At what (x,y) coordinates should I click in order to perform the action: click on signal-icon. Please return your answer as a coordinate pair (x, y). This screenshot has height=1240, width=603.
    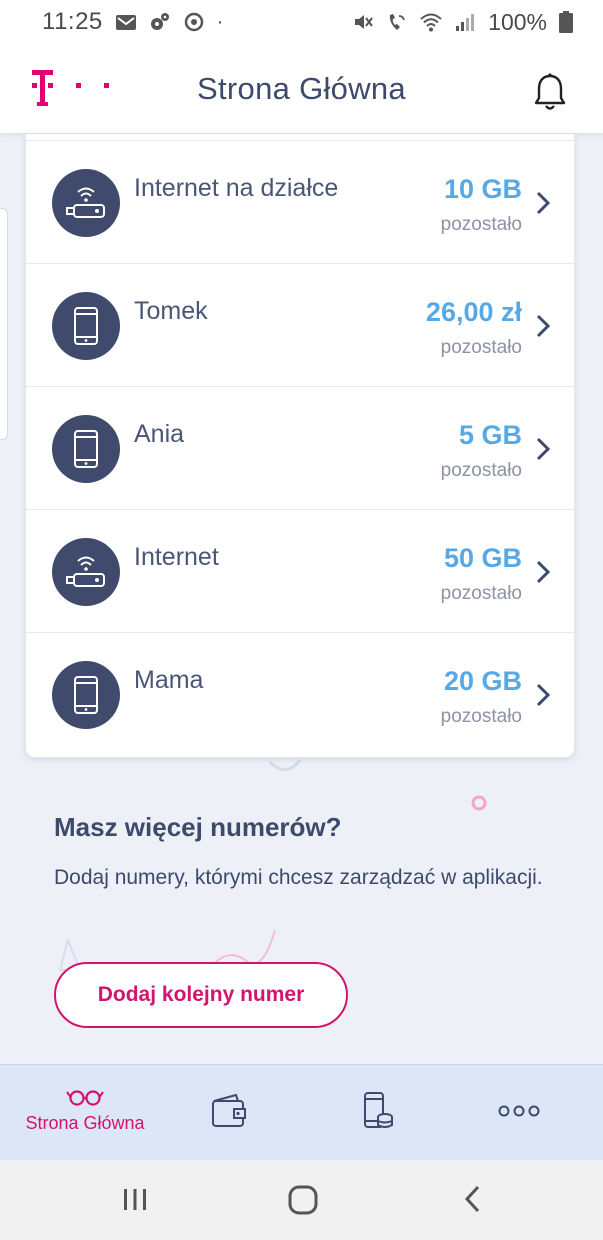
    Looking at the image, I should click on (465, 22).